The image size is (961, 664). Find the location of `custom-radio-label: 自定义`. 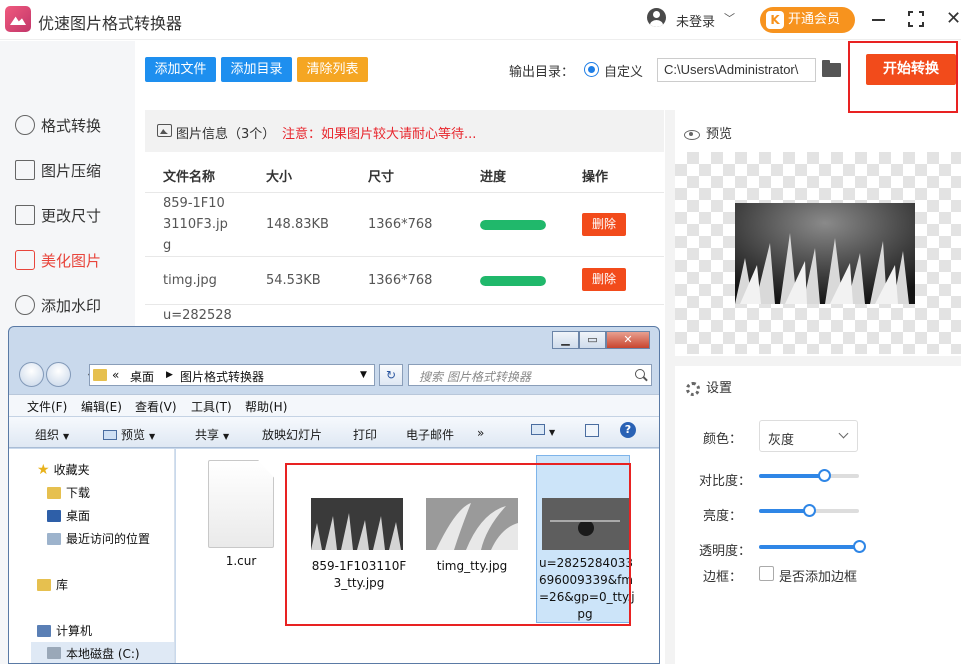

custom-radio-label: 自定义 is located at coordinates (623, 70).